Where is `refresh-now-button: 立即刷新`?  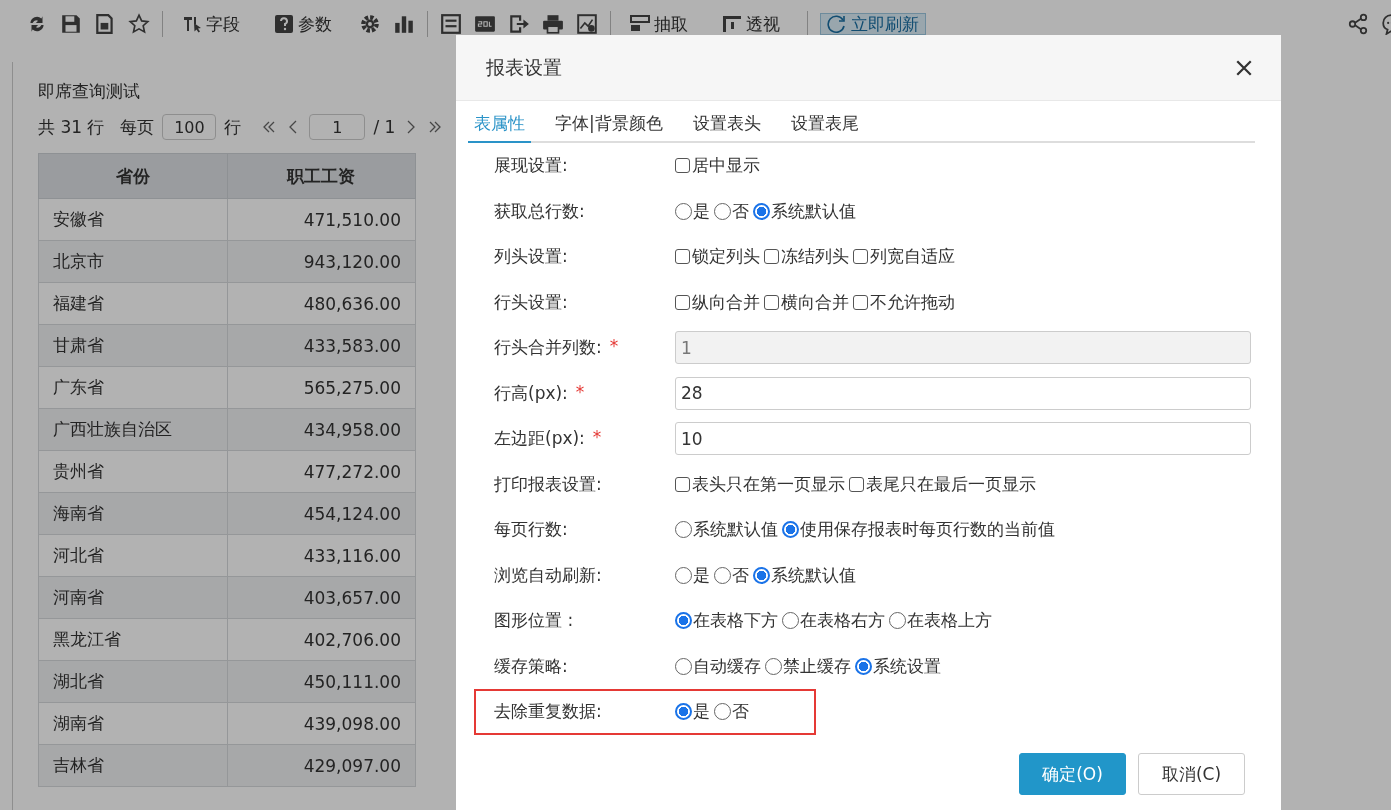 refresh-now-button: 立即刷新 is located at coordinates (873, 24).